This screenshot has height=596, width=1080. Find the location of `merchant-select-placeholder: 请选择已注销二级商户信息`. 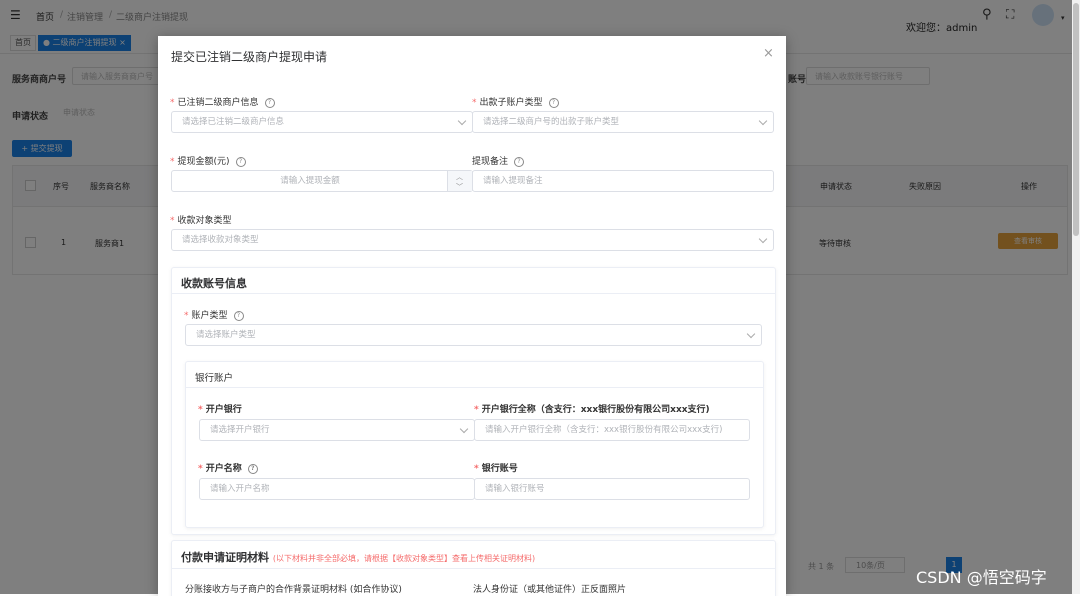

merchant-select-placeholder: 请选择已注销二级商户信息 is located at coordinates (233, 122).